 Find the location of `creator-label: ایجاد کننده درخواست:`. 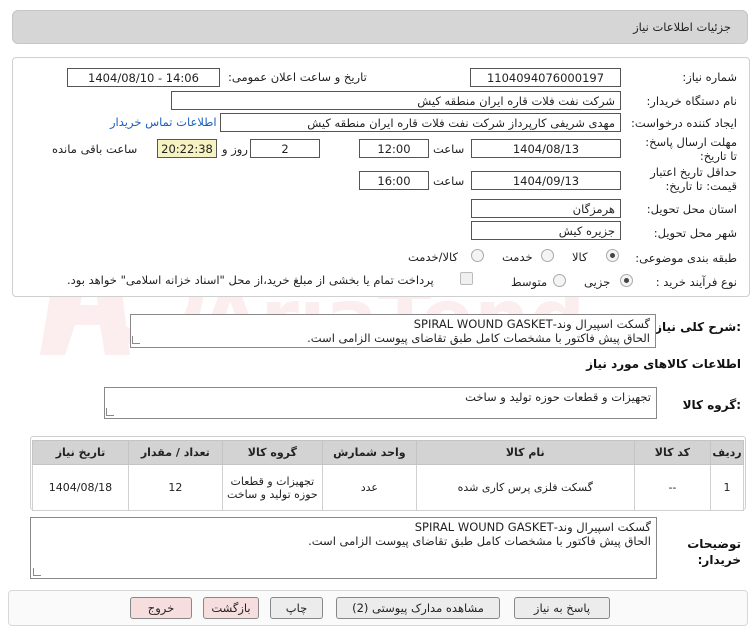

creator-label: ایجاد کننده درخواست: is located at coordinates (684, 123).